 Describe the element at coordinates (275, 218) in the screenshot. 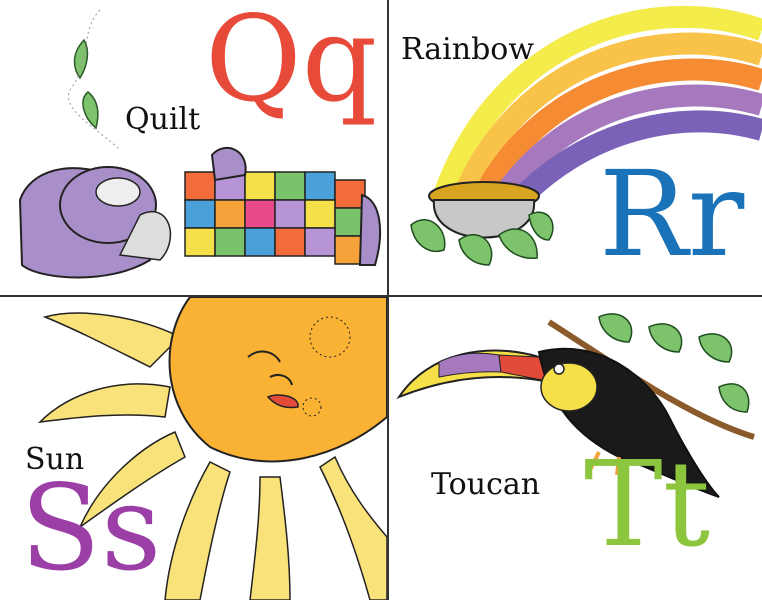

I see `quilt` at that location.